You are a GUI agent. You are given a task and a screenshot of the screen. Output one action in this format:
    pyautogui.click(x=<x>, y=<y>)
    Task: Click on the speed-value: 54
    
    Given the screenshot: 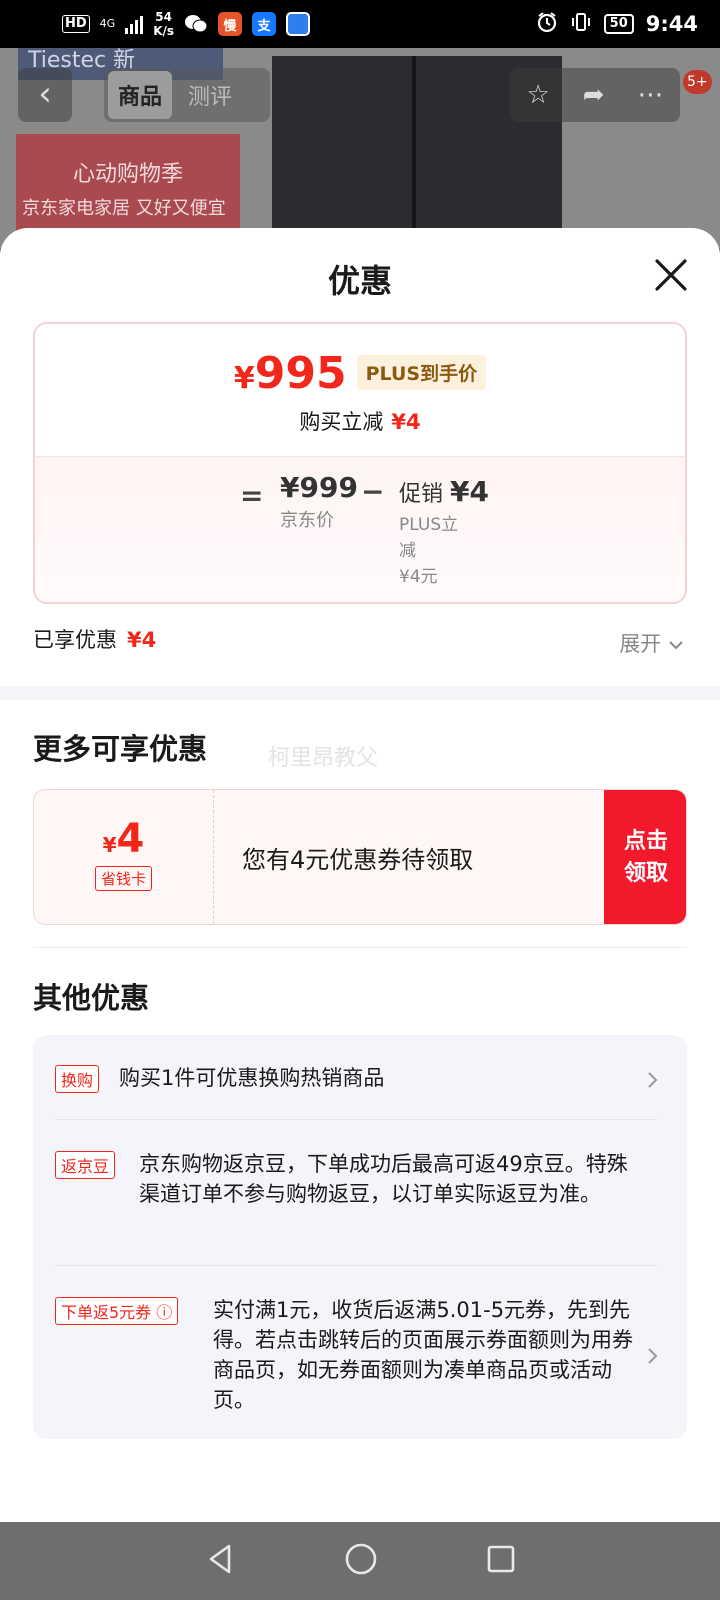 What is the action you would take?
    pyautogui.click(x=163, y=17)
    